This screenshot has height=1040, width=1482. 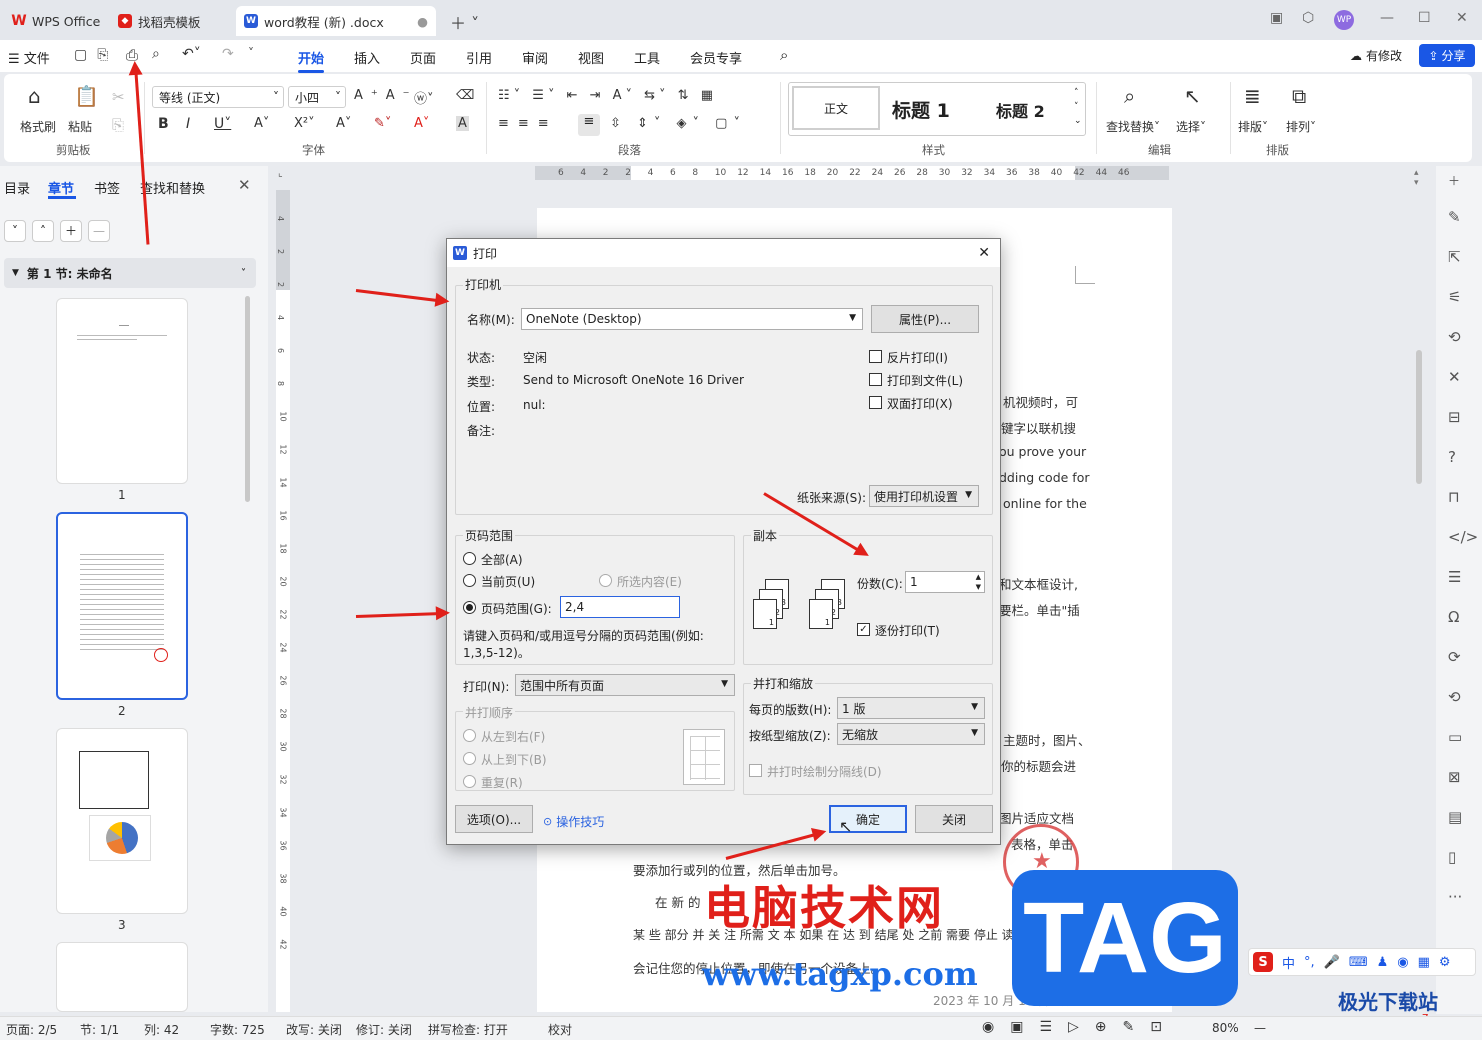 I want to click on help-icon: ?, so click(x=1452, y=457).